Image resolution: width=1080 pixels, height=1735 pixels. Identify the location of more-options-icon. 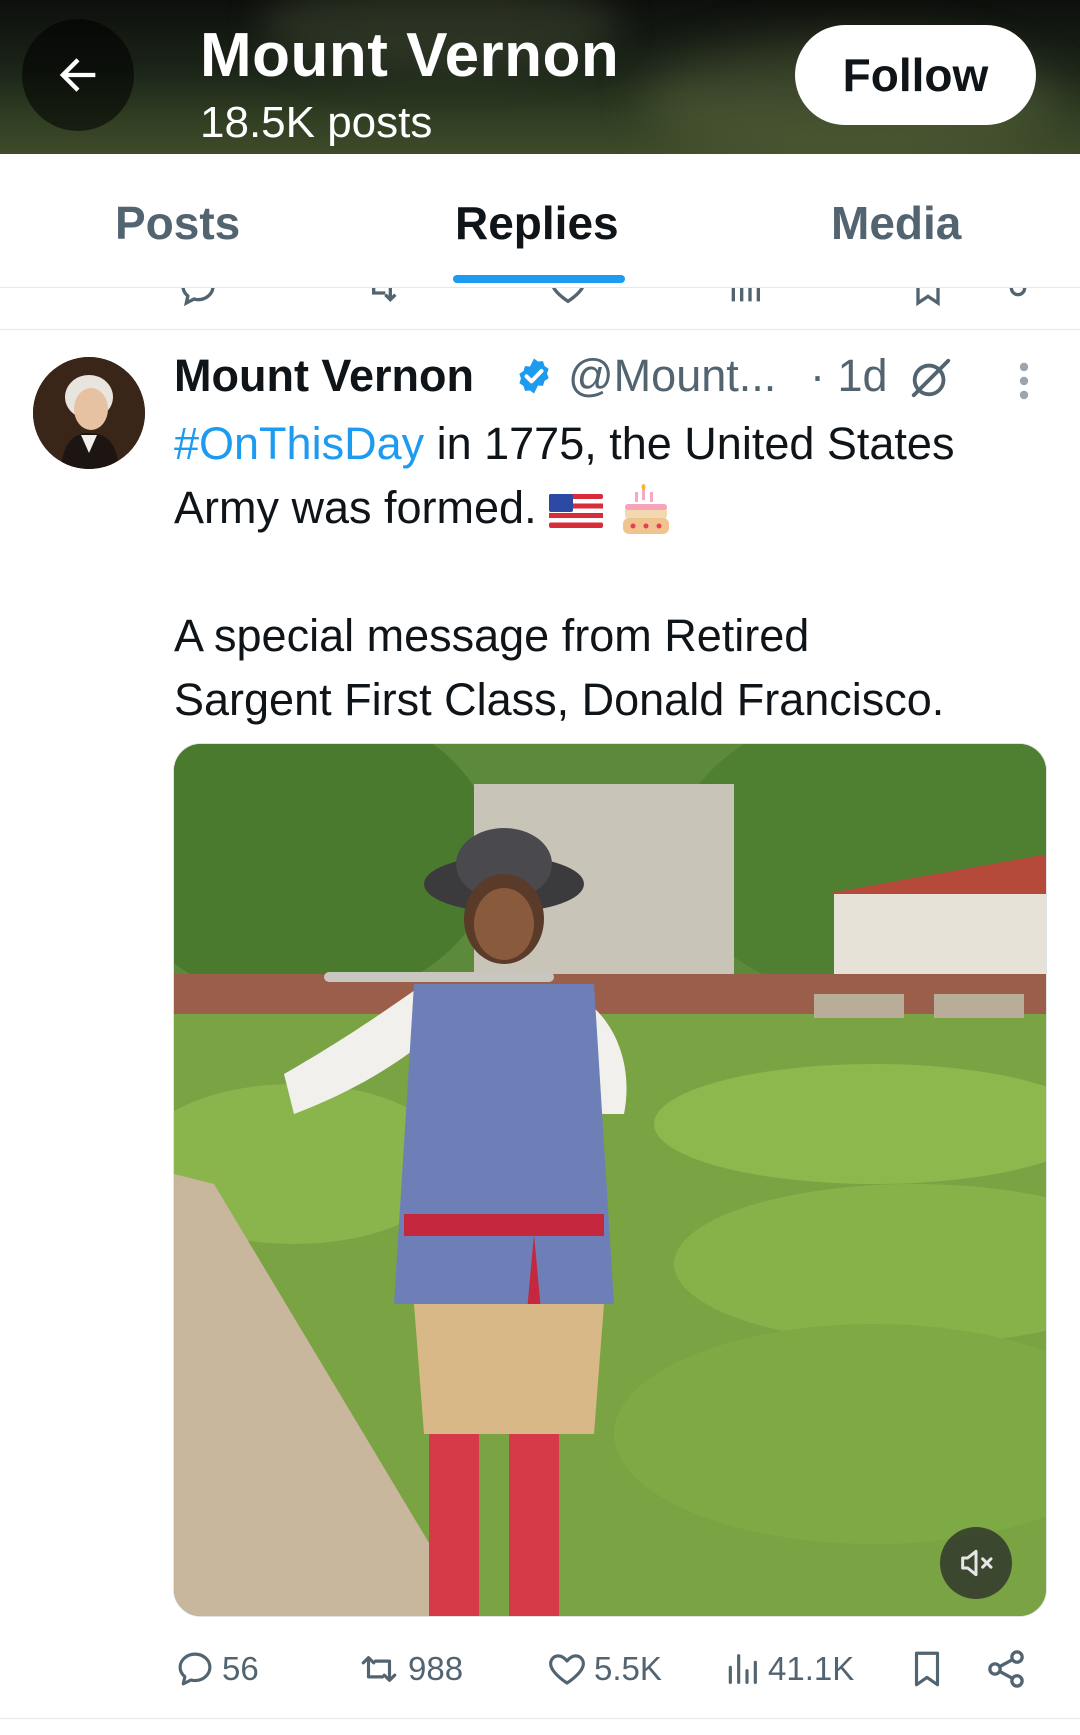
(1024, 381).